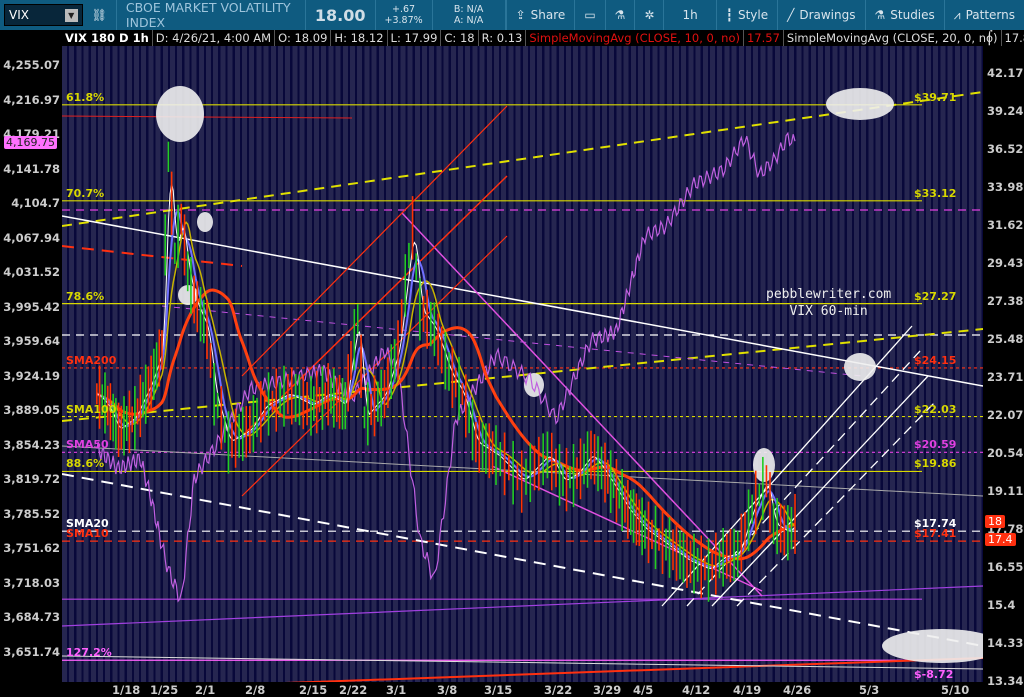 The width and height of the screenshot is (1024, 697). Describe the element at coordinates (650, 15) in the screenshot. I see `gear-icon: ✲` at that location.